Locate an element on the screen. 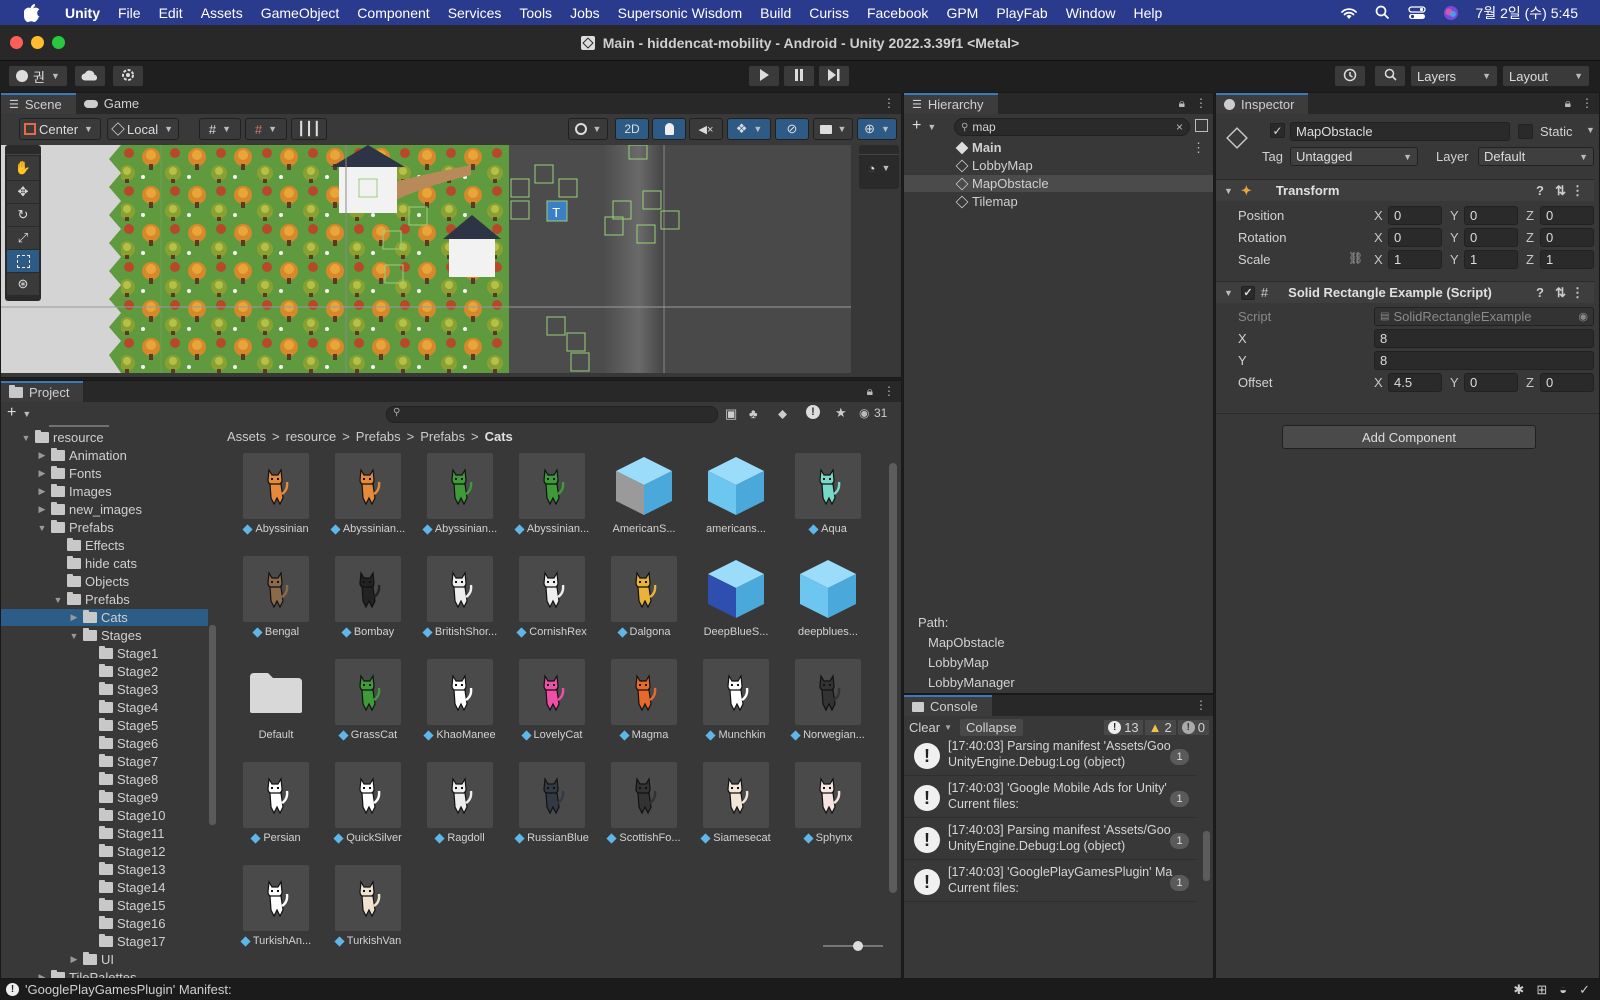 This screenshot has height=1000, width=1600. minimize-window-button is located at coordinates (37, 42).